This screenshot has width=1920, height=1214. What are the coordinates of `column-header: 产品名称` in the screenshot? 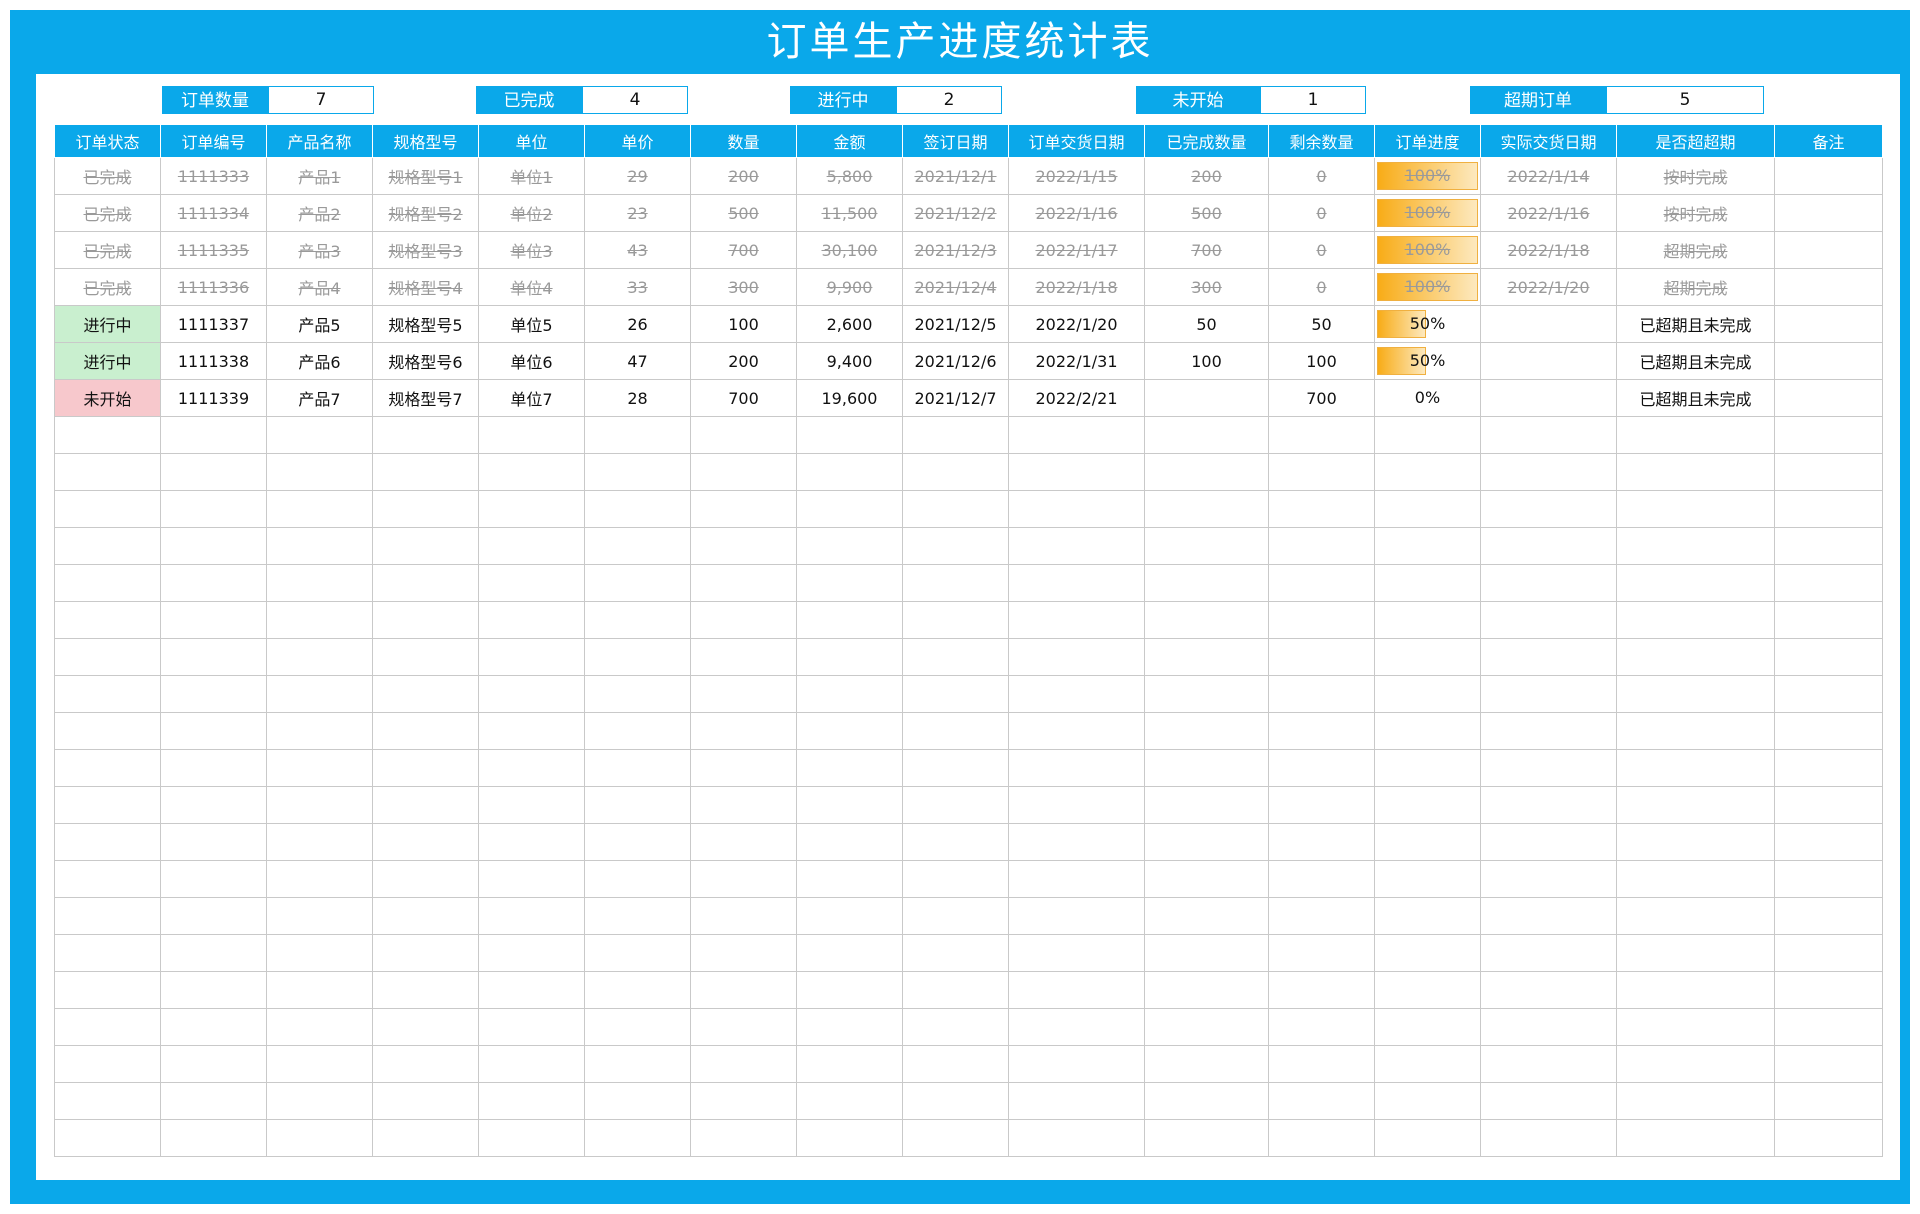 It's located at (319, 141).